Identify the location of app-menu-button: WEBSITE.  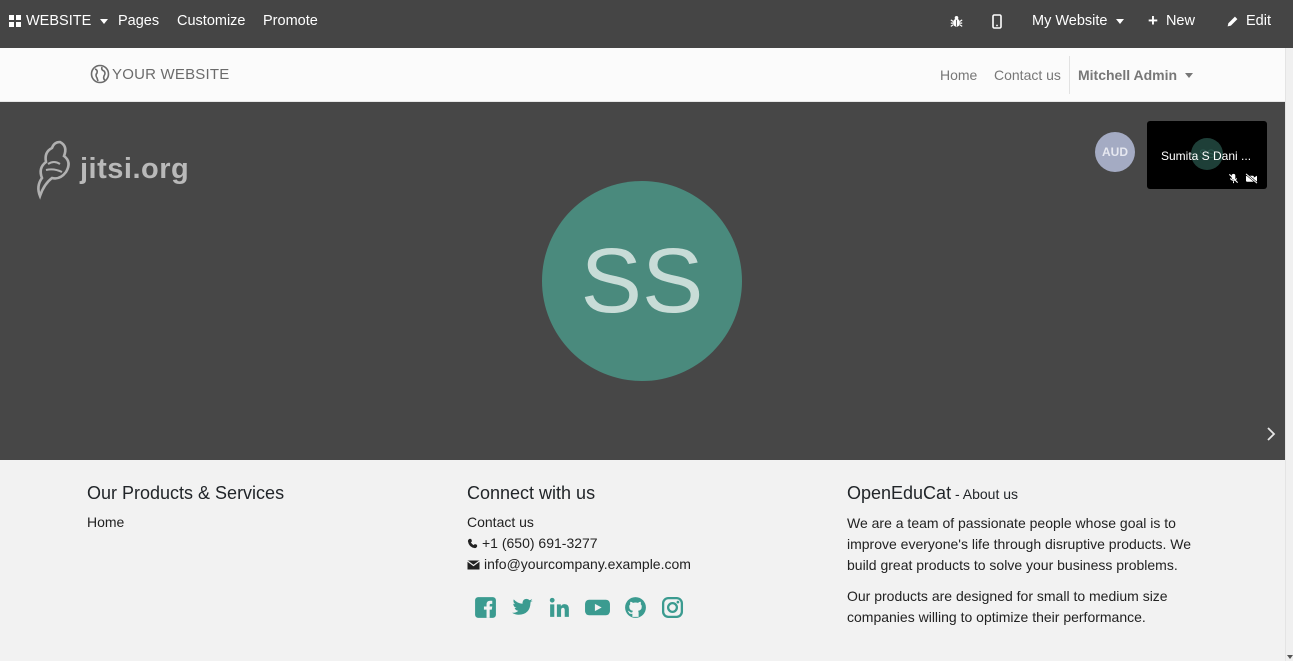
(59, 21).